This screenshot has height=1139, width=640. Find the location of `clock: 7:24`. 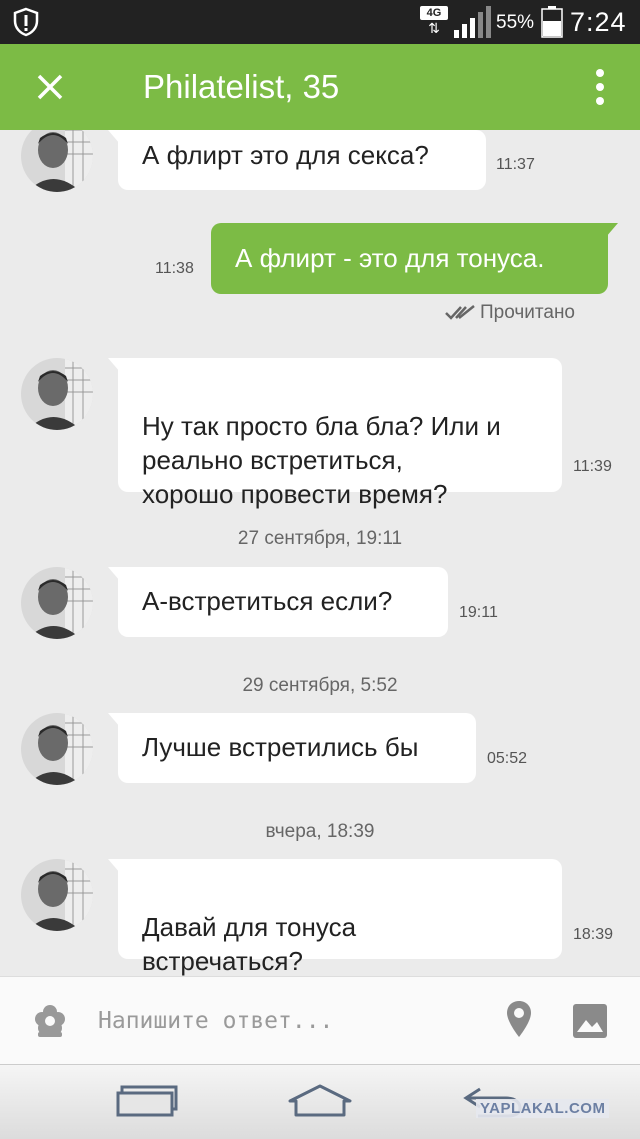

clock: 7:24 is located at coordinates (598, 22).